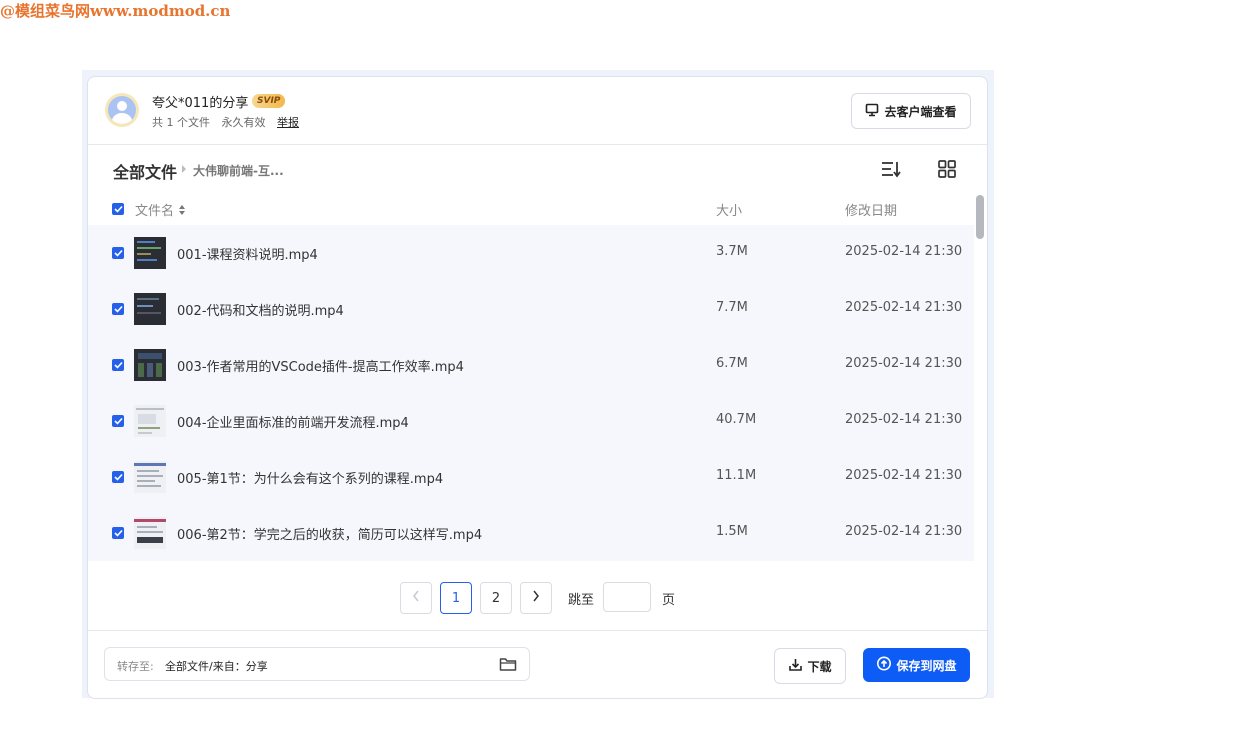  What do you see at coordinates (871, 211) in the screenshot?
I see `column-date-header: 修改日期` at bounding box center [871, 211].